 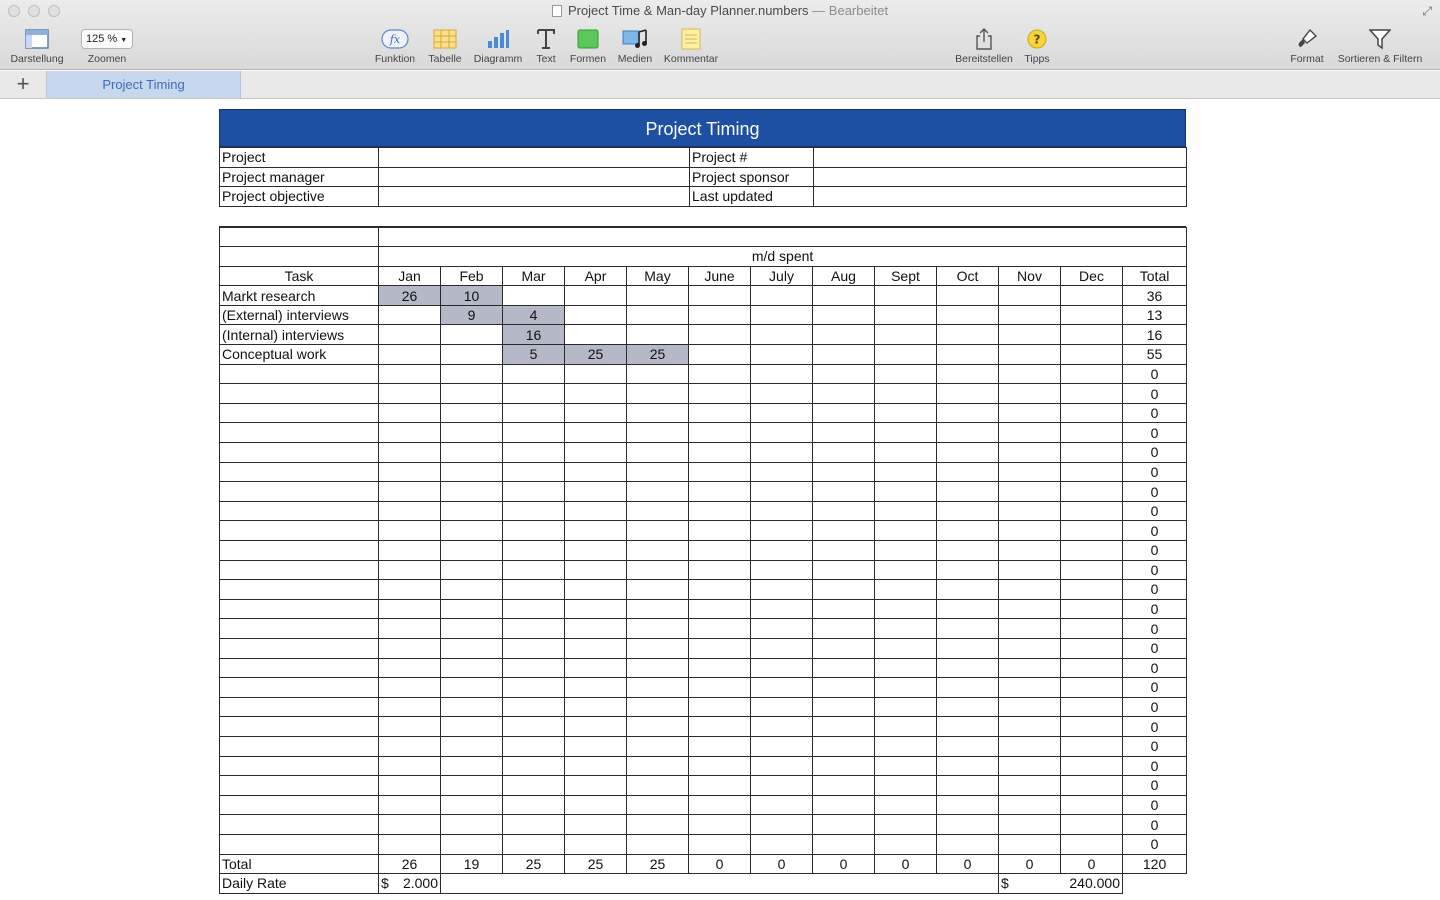 What do you see at coordinates (657, 354) in the screenshot?
I see `month-value-cell: 25` at bounding box center [657, 354].